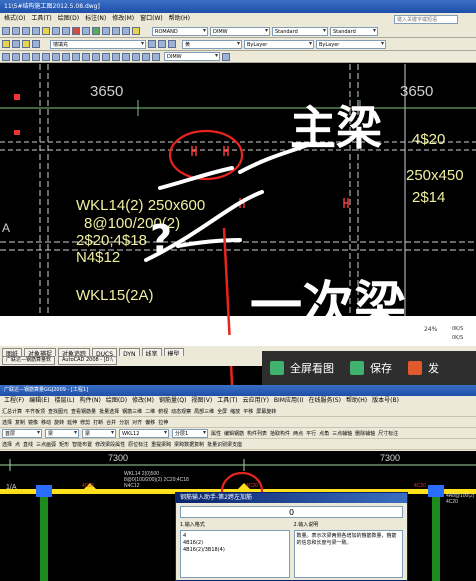  What do you see at coordinates (126, 31) in the screenshot?
I see `designcenter-icon` at bounding box center [126, 31].